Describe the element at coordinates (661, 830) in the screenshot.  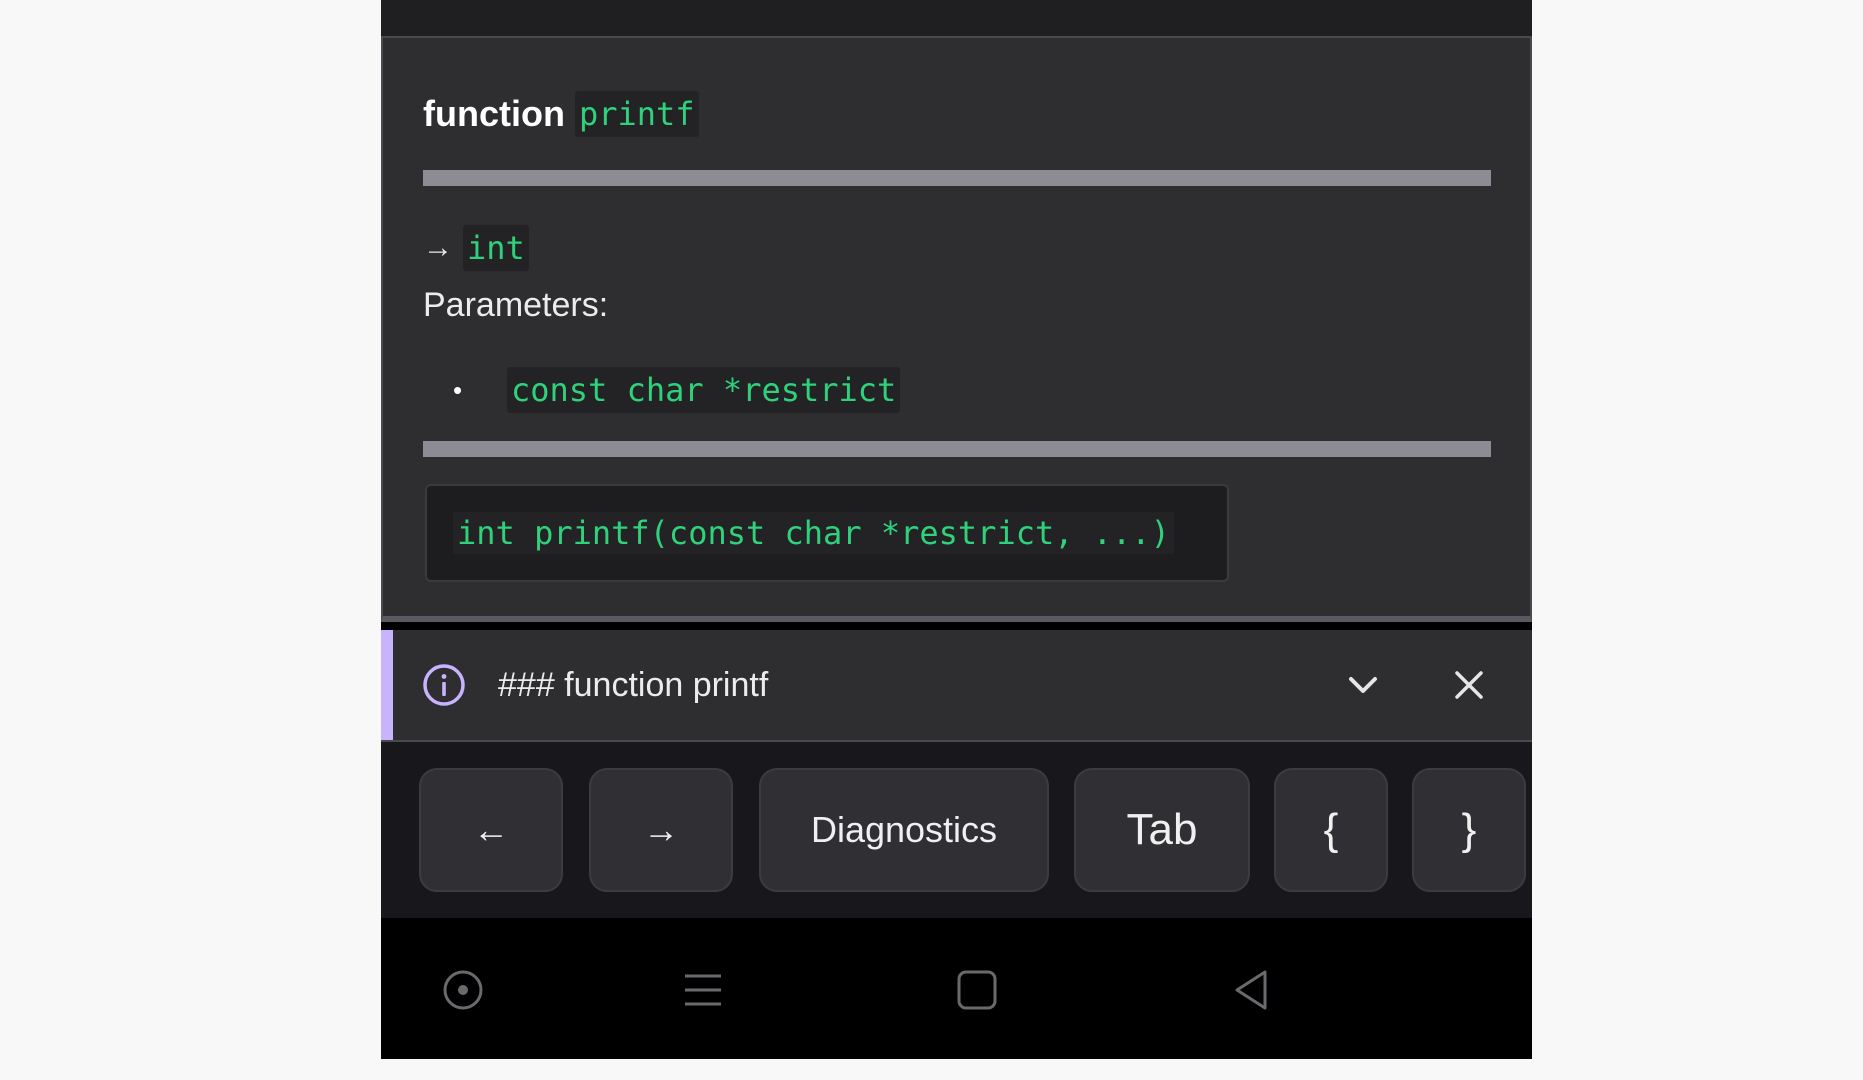
I see `right-arrow-key: →` at that location.